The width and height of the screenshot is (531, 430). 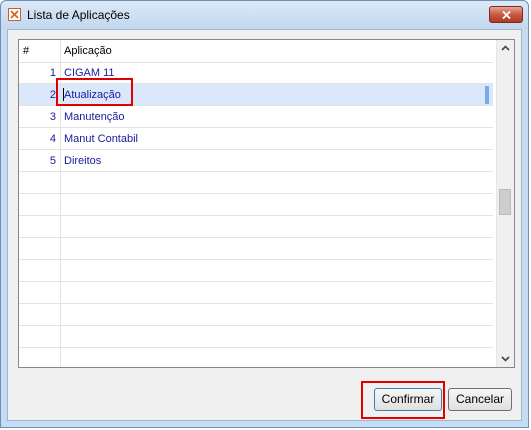 I want to click on row-application: Atualização, so click(x=92, y=95).